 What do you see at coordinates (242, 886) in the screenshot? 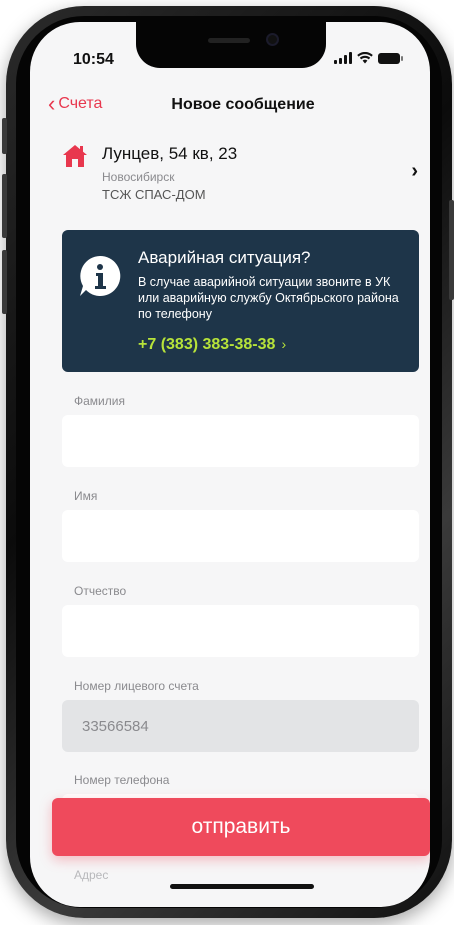
I see `home-indicator` at bounding box center [242, 886].